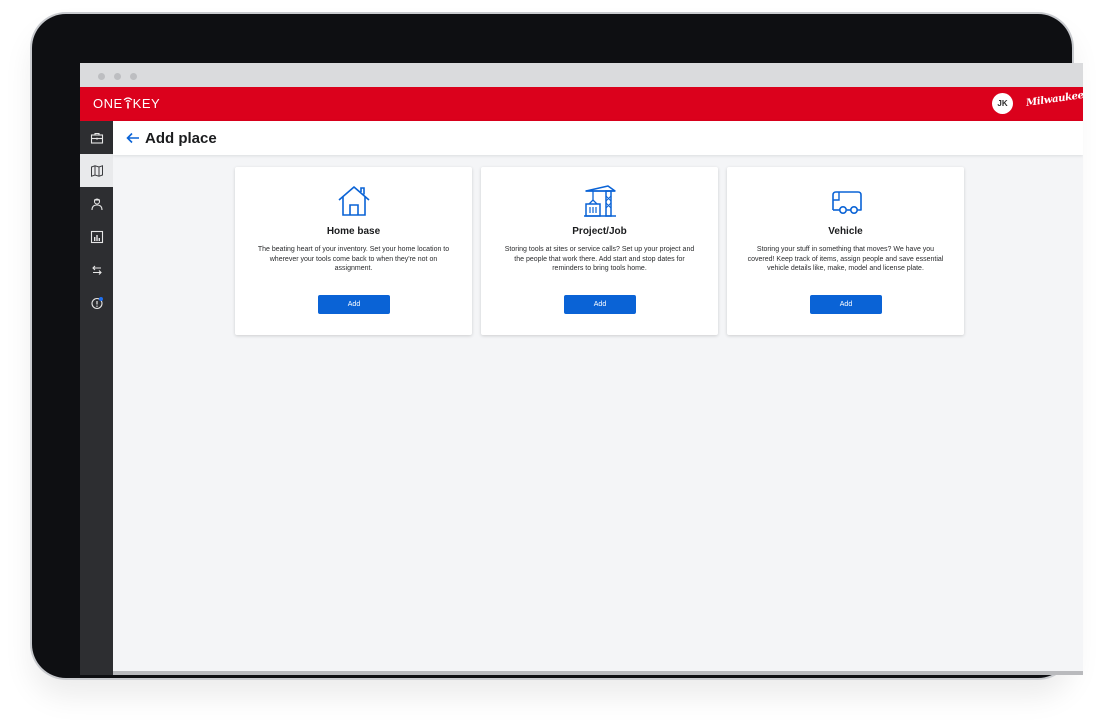 This screenshot has height=727, width=1099. I want to click on transfer-icon, so click(96, 270).